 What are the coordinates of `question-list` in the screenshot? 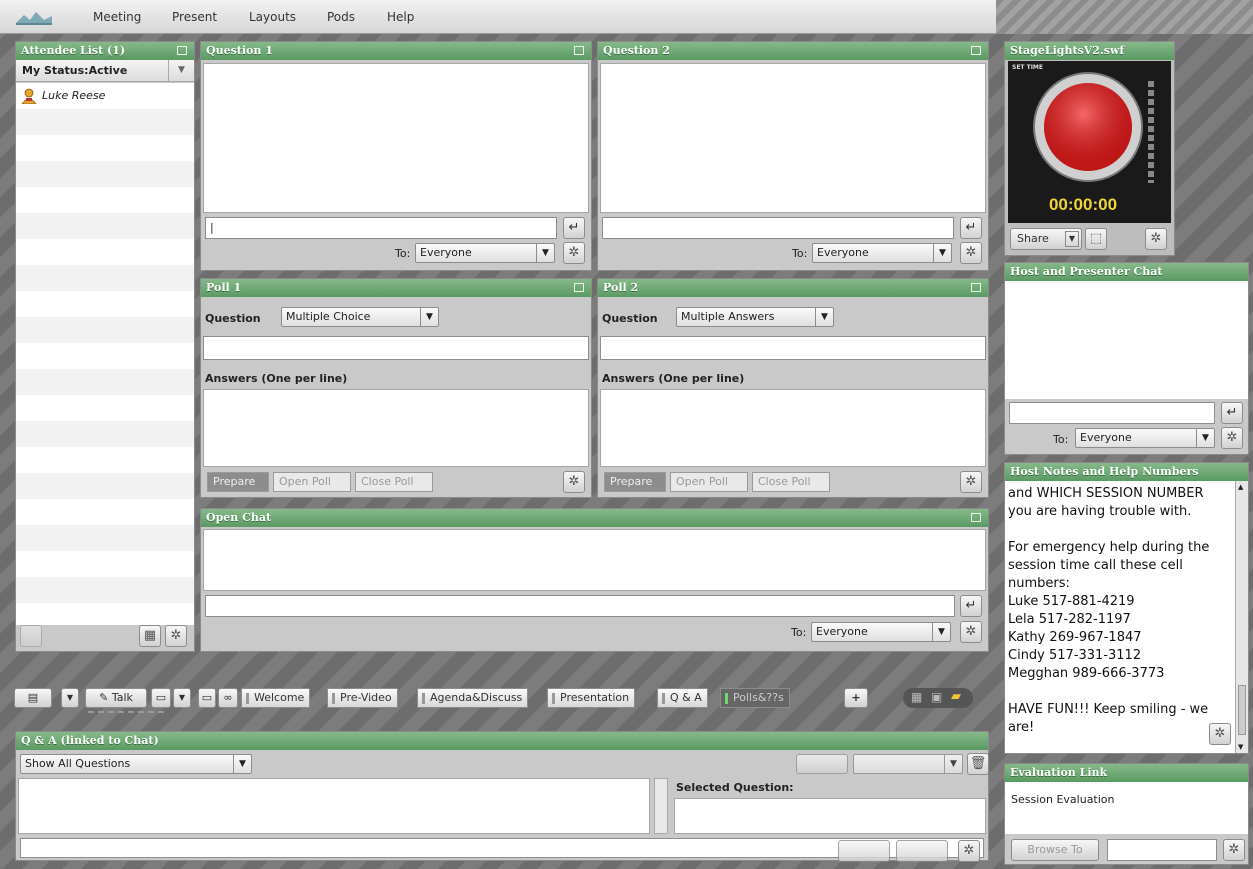 It's located at (334, 806).